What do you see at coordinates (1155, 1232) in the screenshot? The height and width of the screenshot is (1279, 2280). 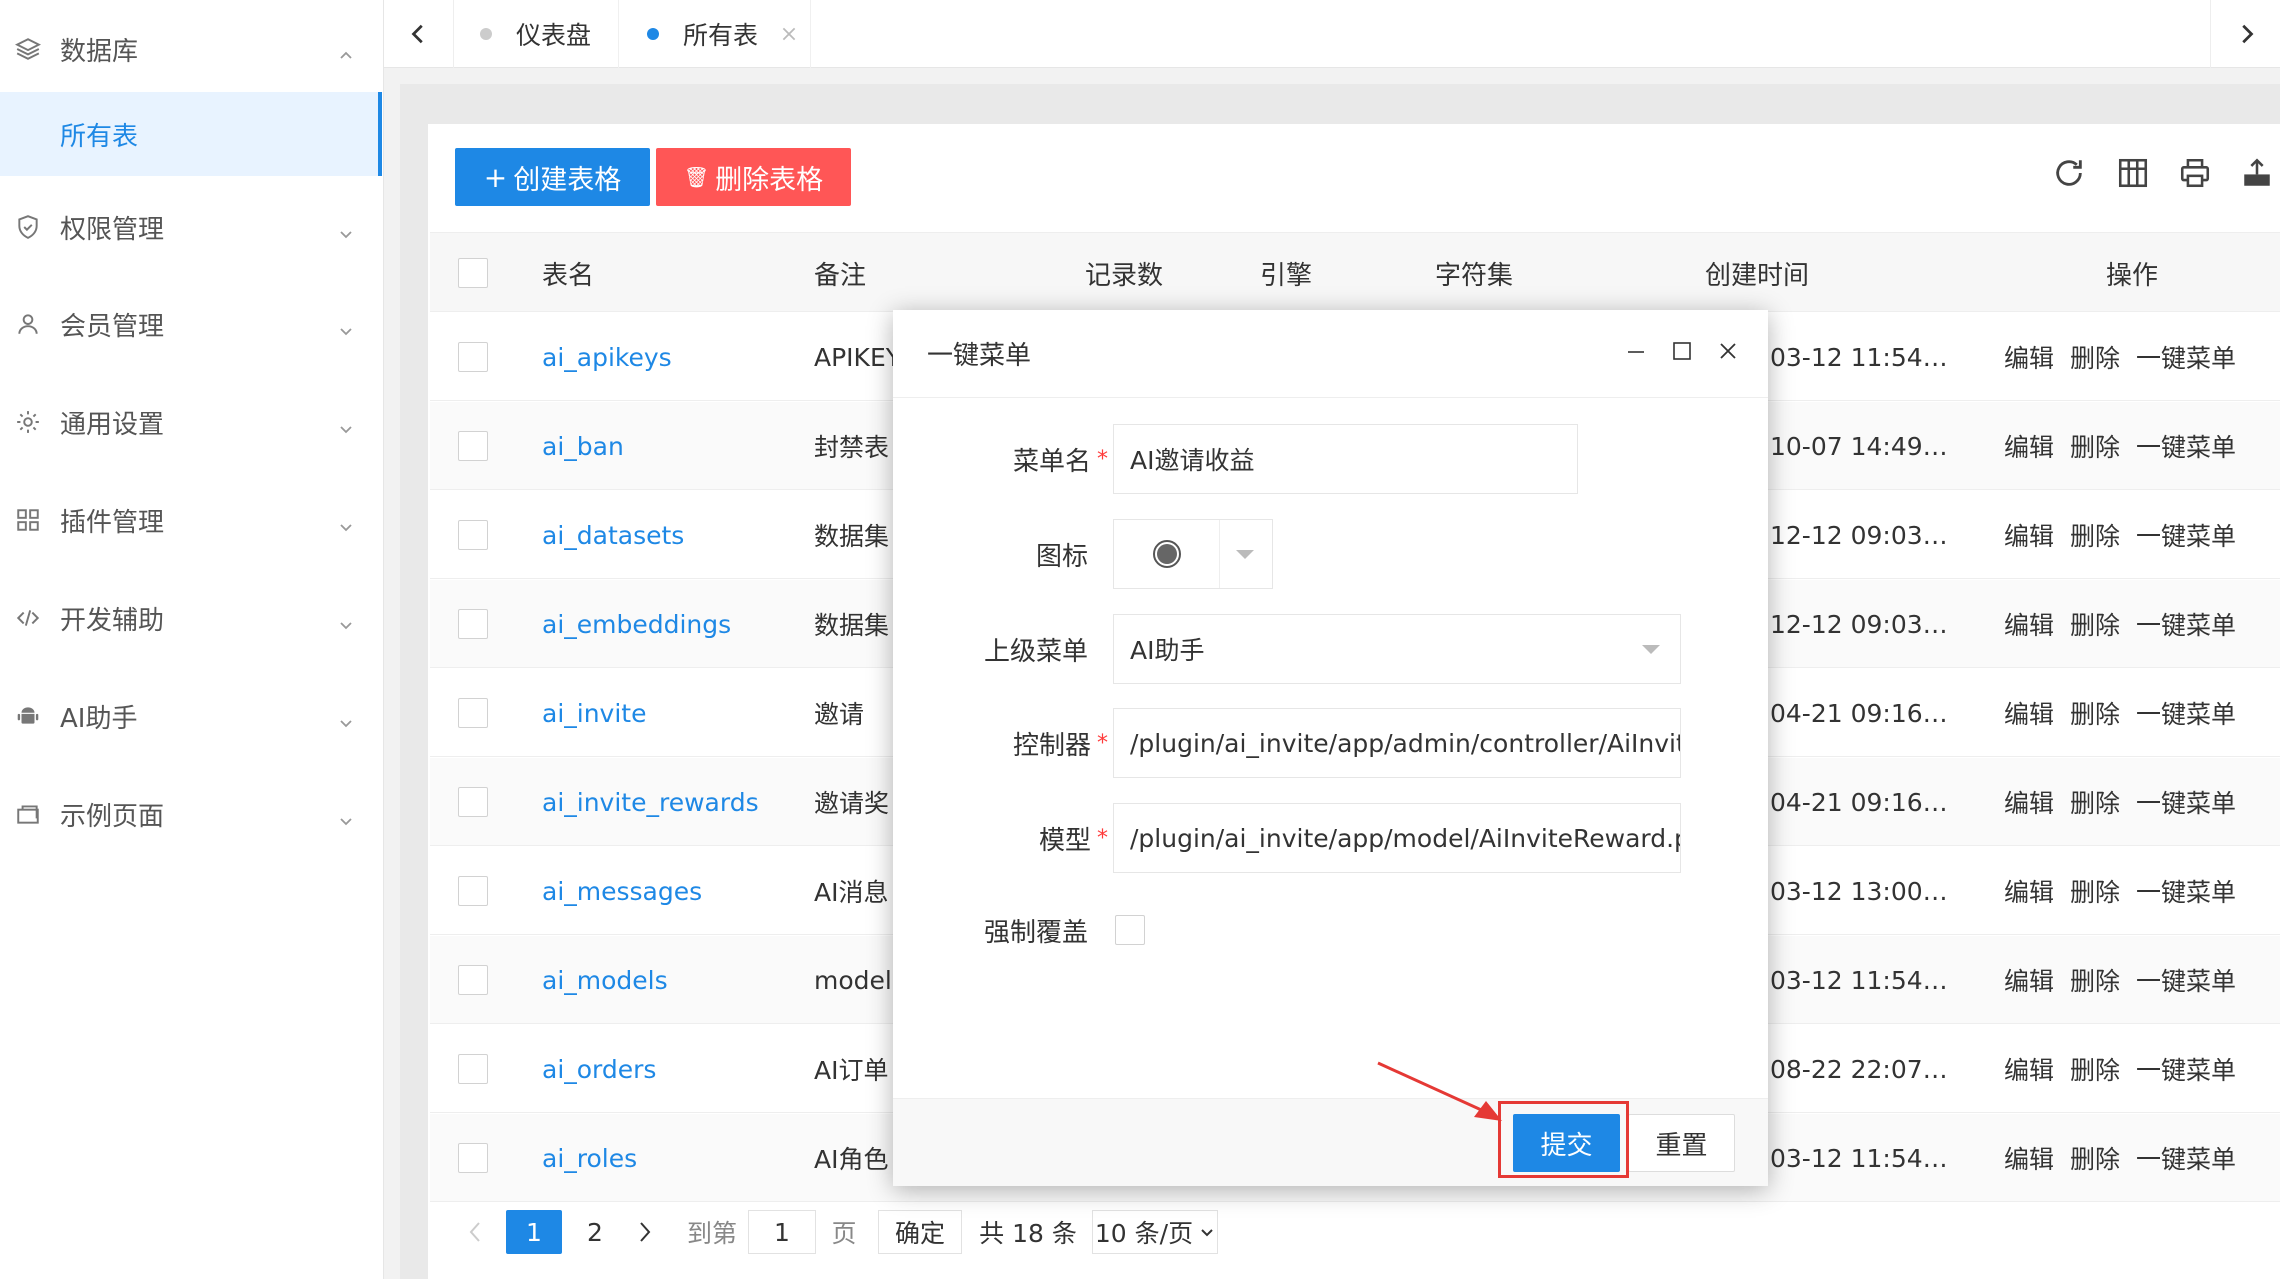 I see `page-size-select: 10 条/页` at bounding box center [1155, 1232].